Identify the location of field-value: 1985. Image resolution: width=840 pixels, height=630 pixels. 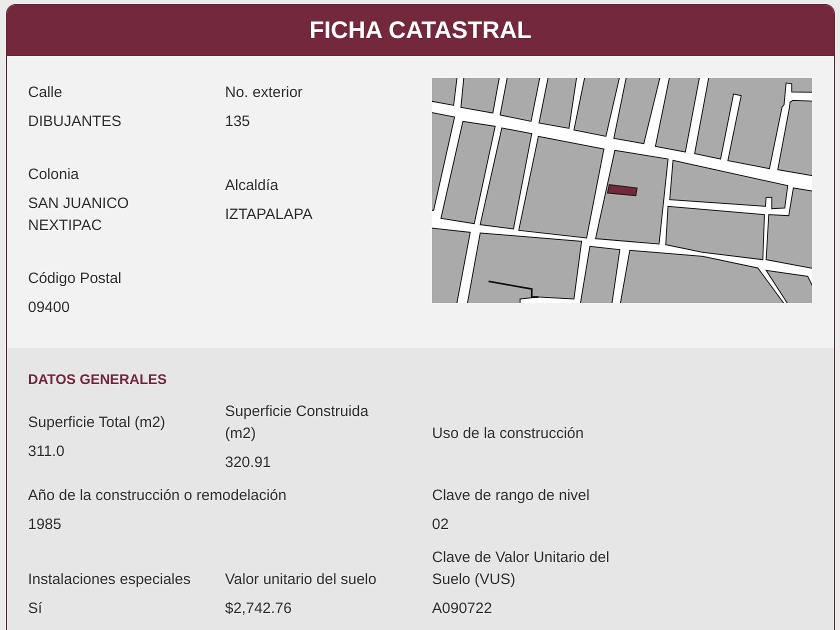
(45, 525).